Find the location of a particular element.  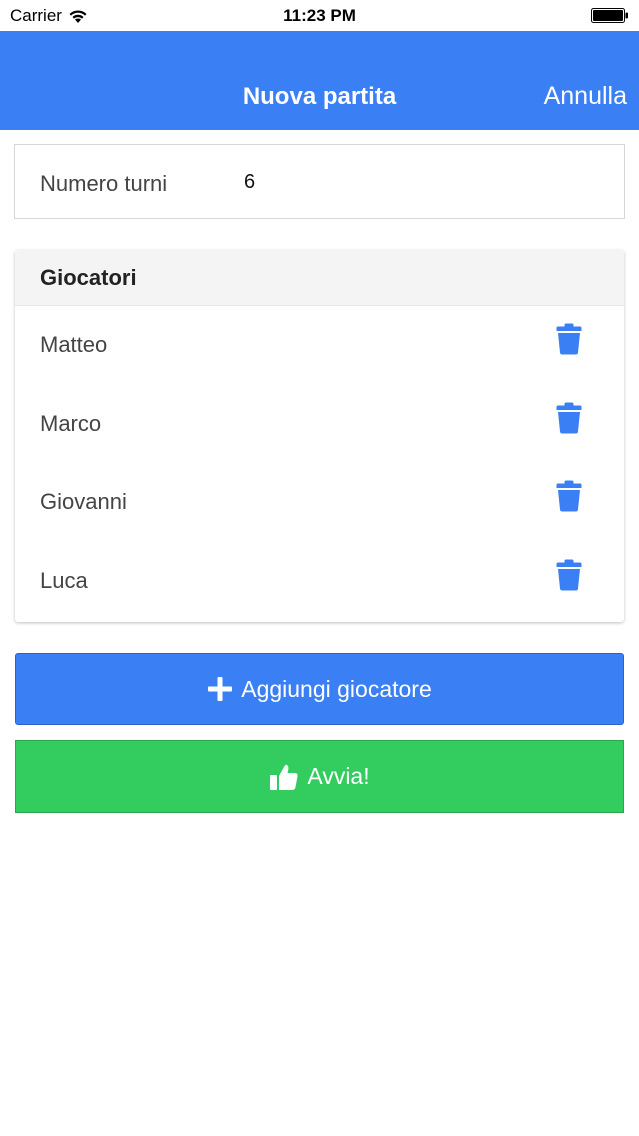

player-name: Matteo is located at coordinates (74, 345).